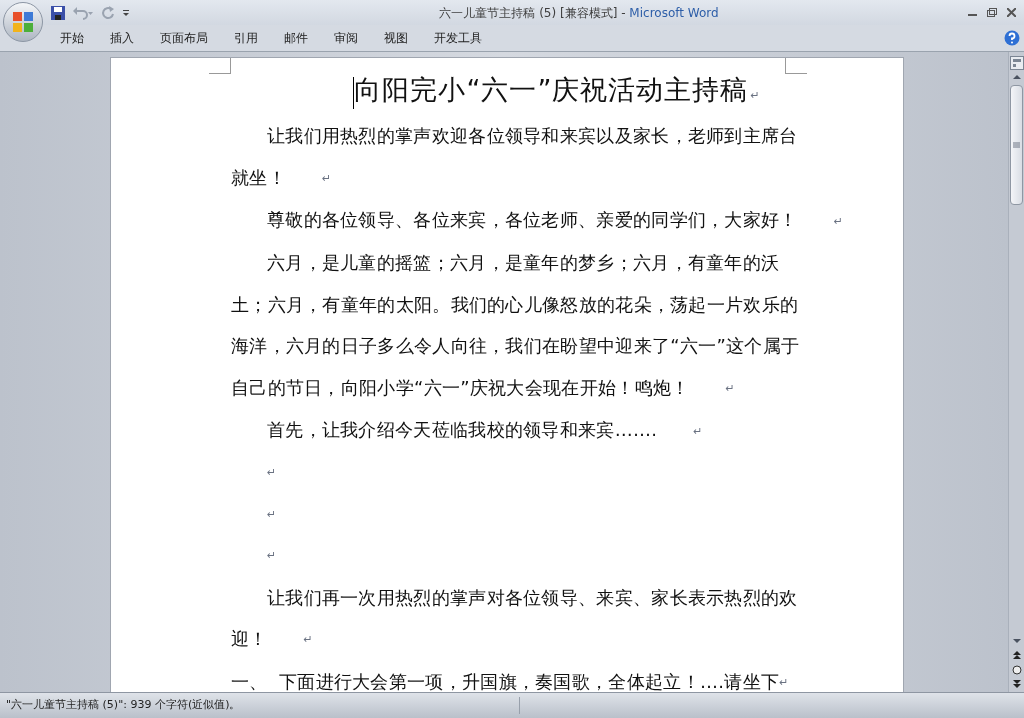  I want to click on ribbon-tab: 插入, so click(122, 38).